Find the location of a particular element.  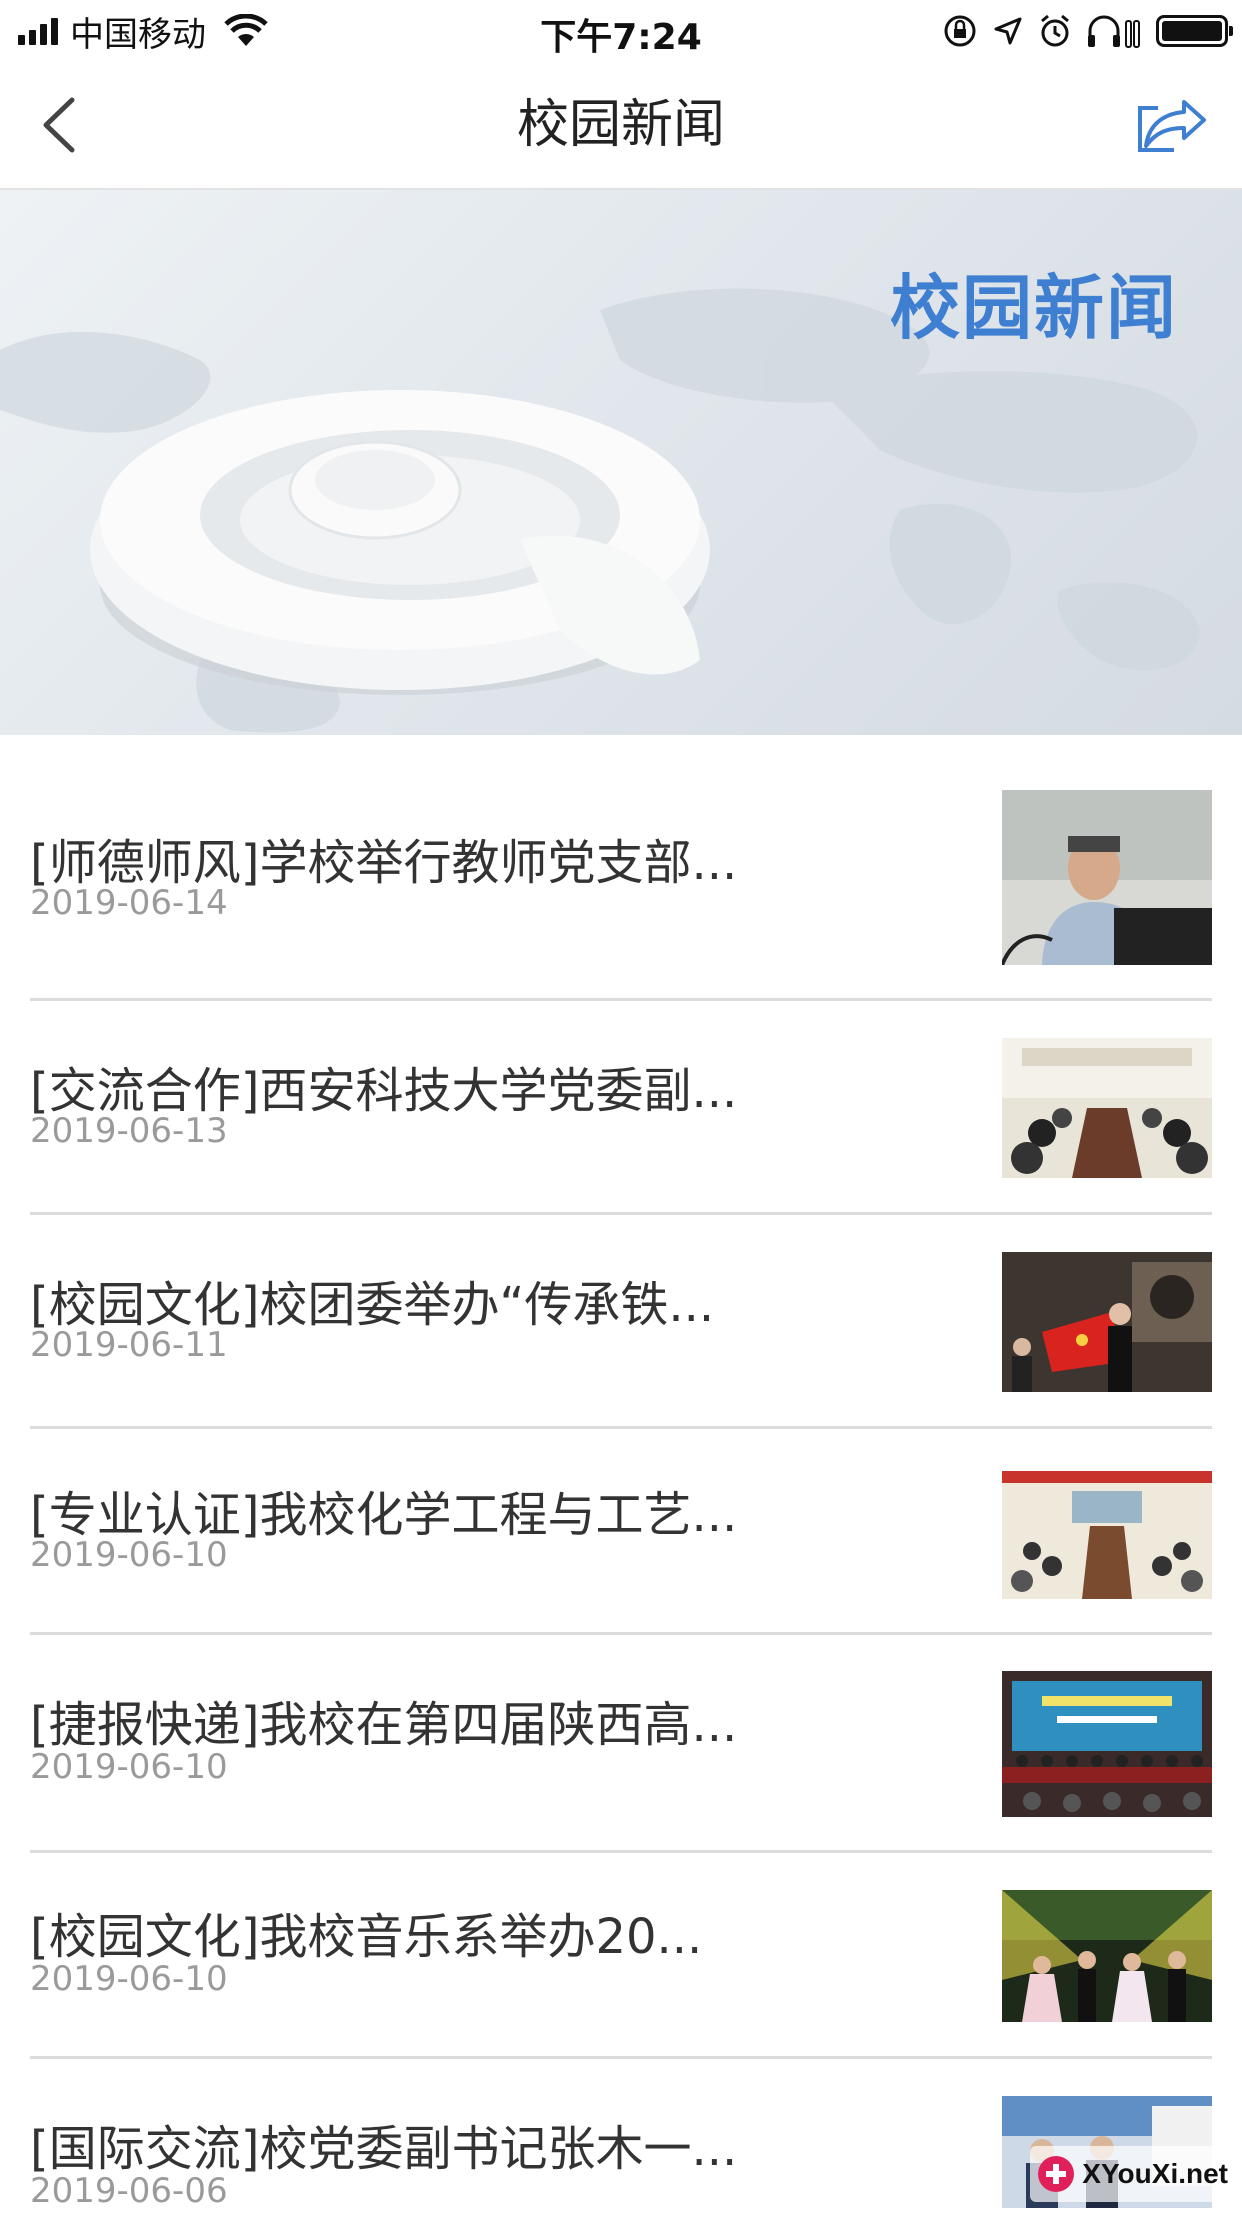

news-item: [师德师风]学校举行教师党支部... 2019-06-14 is located at coordinates (621, 868).